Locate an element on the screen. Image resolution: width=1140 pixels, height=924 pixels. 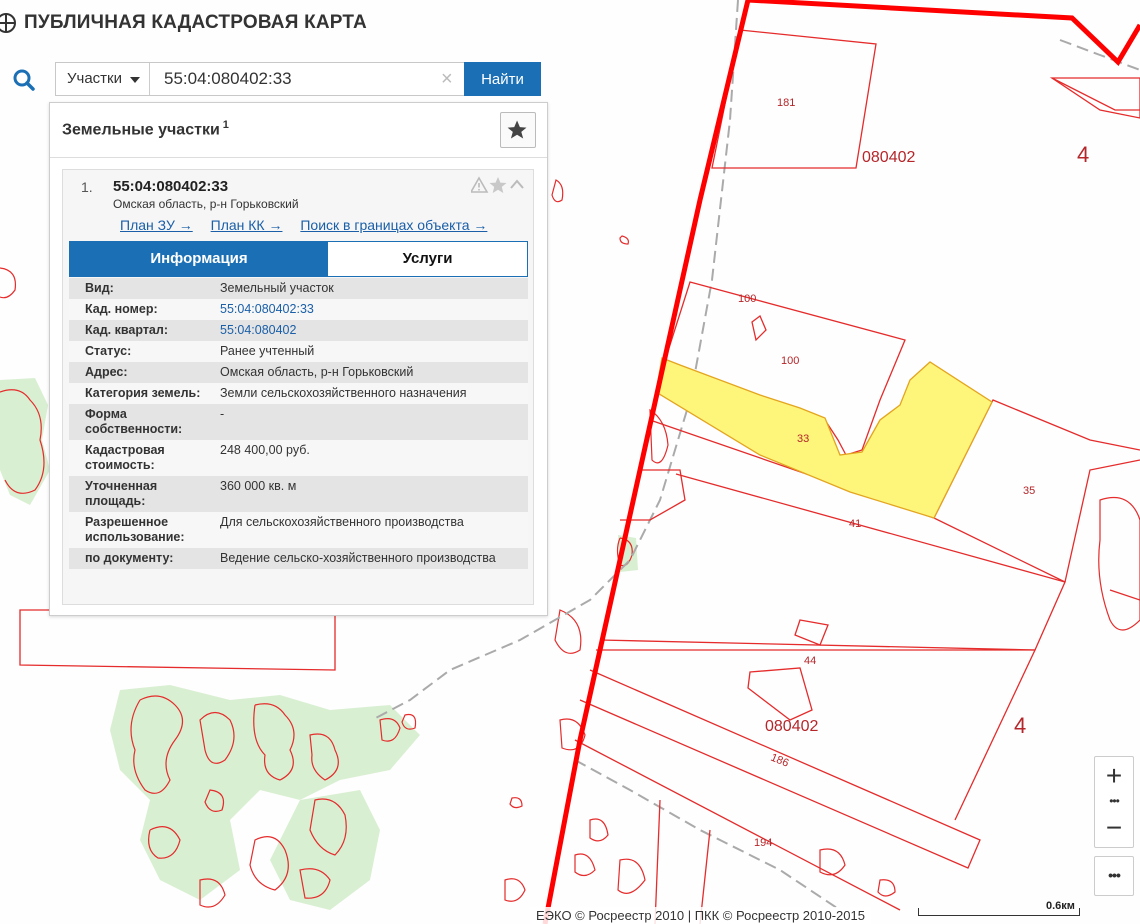
search-input is located at coordinates (314, 79).